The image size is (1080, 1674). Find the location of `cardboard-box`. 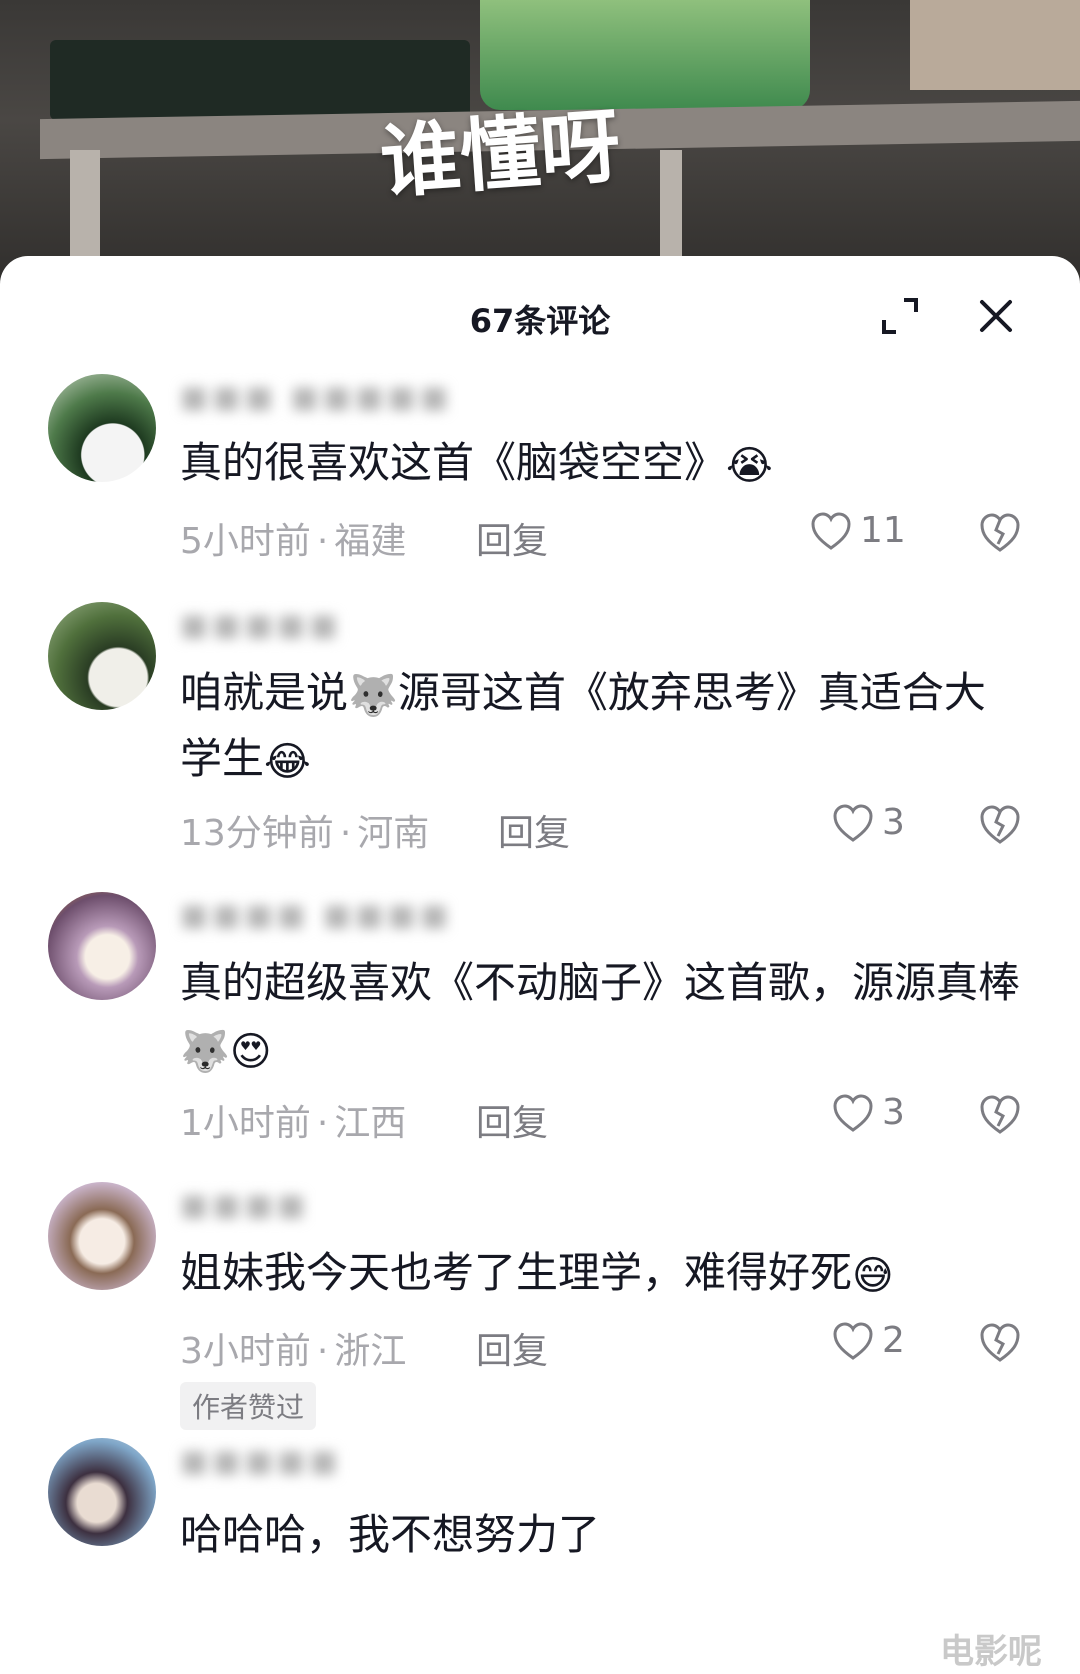

cardboard-box is located at coordinates (995, 45).